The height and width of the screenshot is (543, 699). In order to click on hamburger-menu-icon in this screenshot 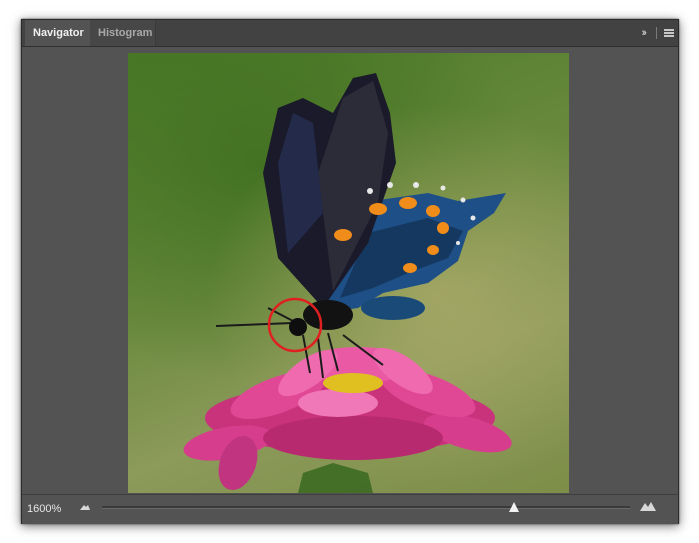, I will do `click(669, 33)`.